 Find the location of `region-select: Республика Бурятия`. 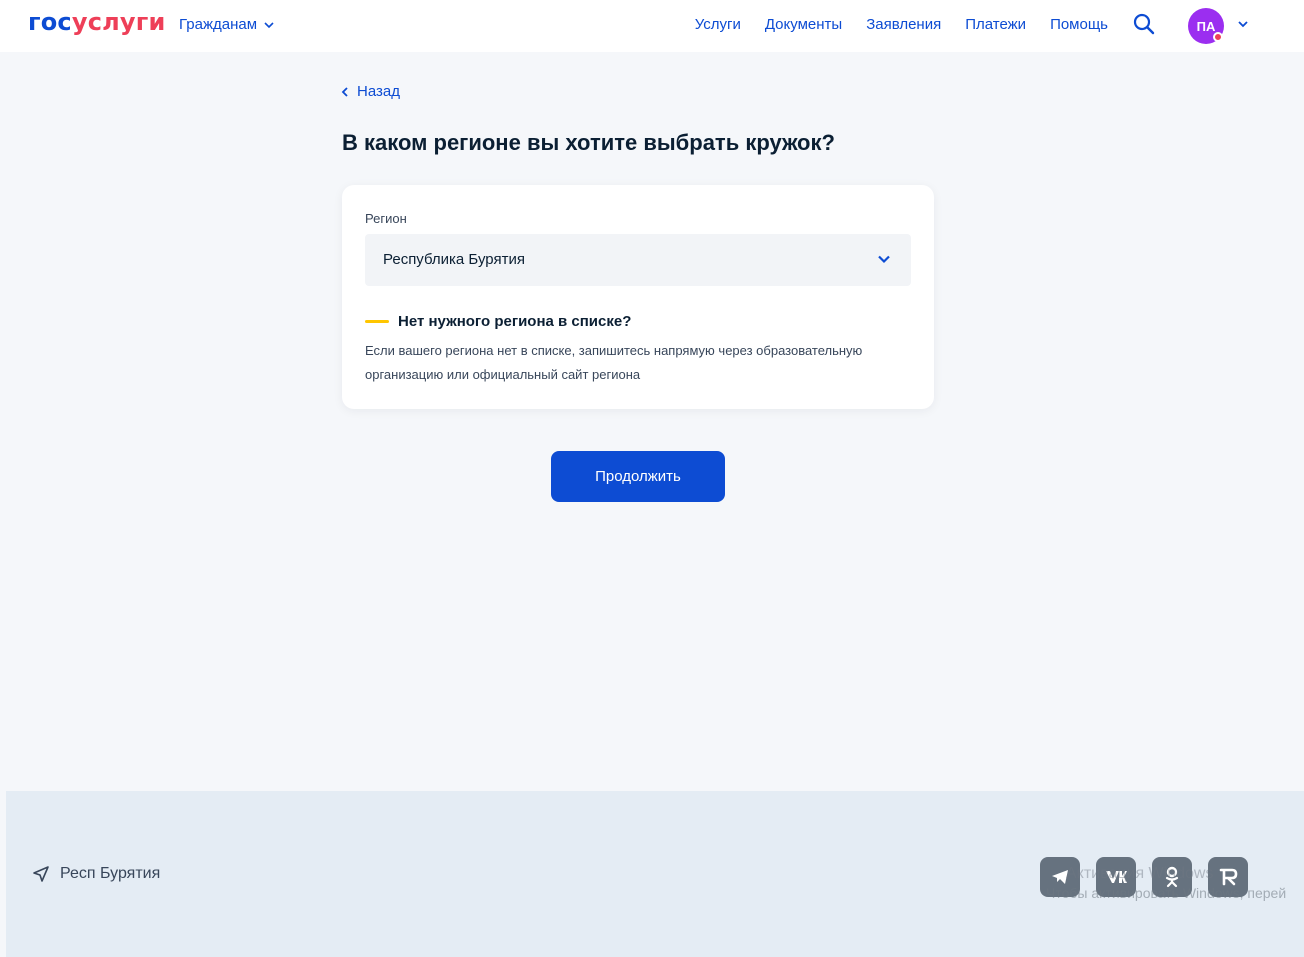

region-select: Республика Бурятия is located at coordinates (638, 260).